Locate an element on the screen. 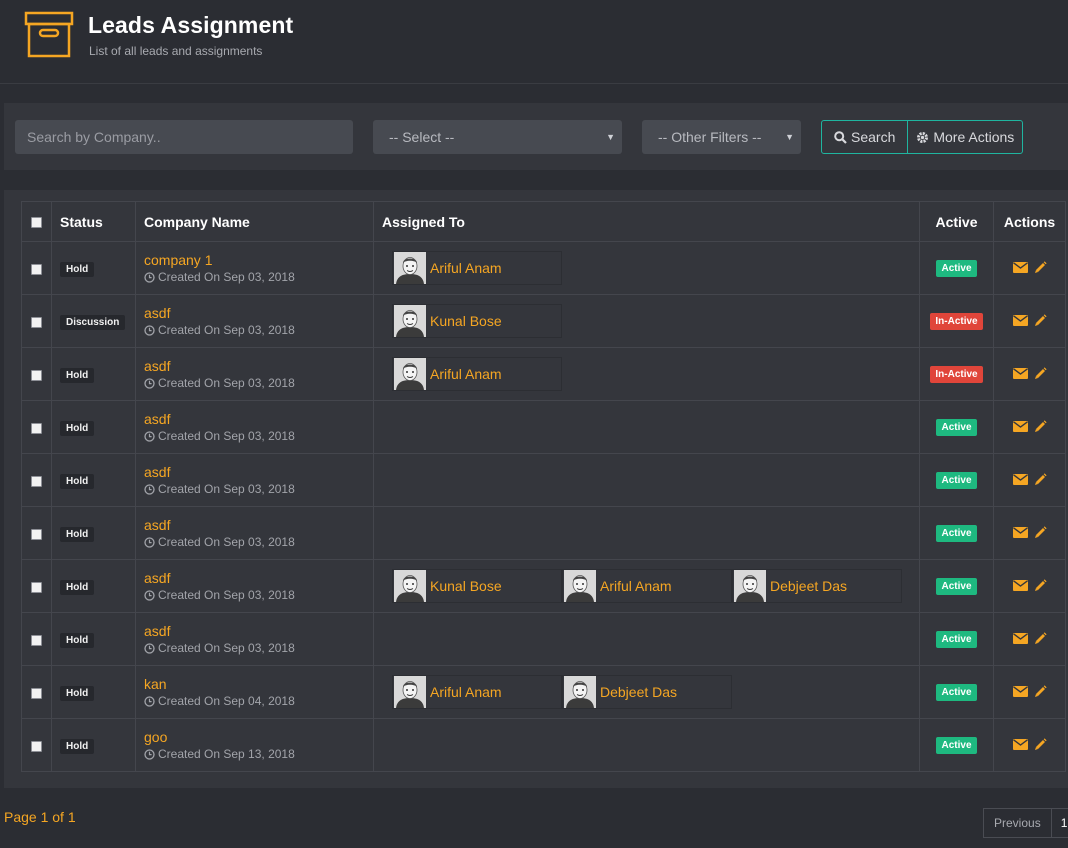  select-all-cell is located at coordinates (36, 221).